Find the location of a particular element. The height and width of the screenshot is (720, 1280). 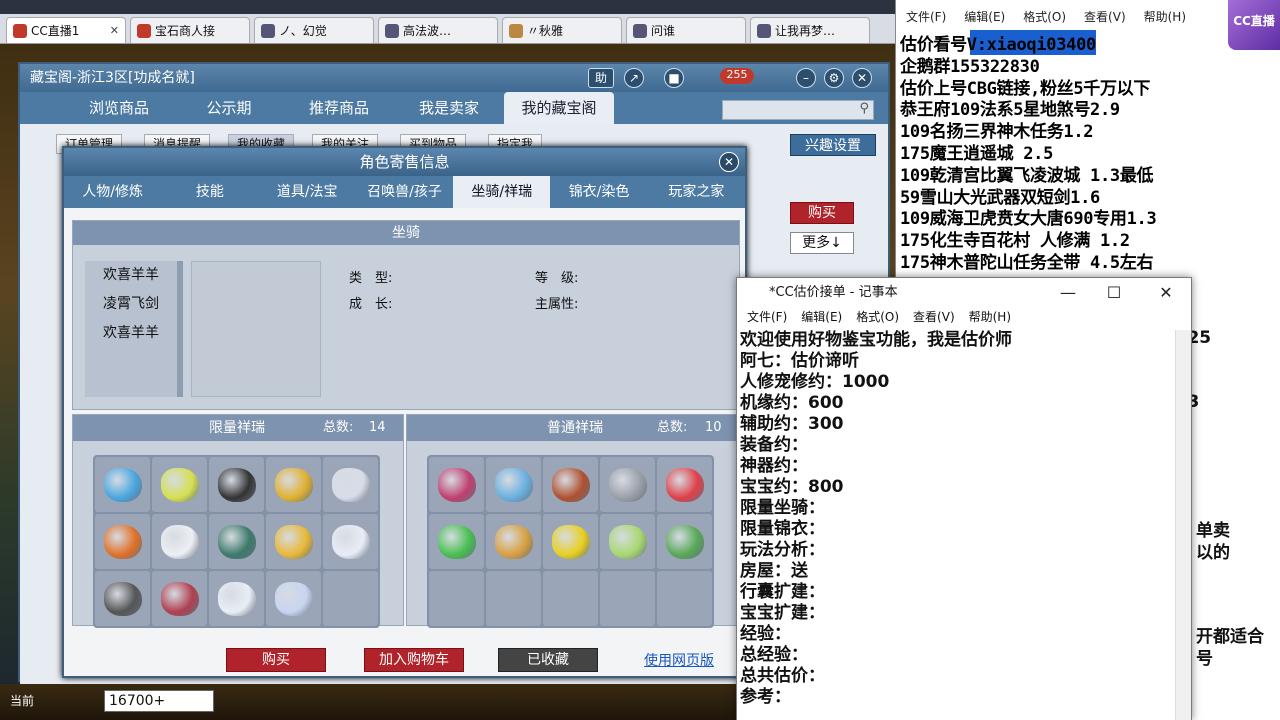

browser-tab: 宝石商人接 is located at coordinates (190, 30).